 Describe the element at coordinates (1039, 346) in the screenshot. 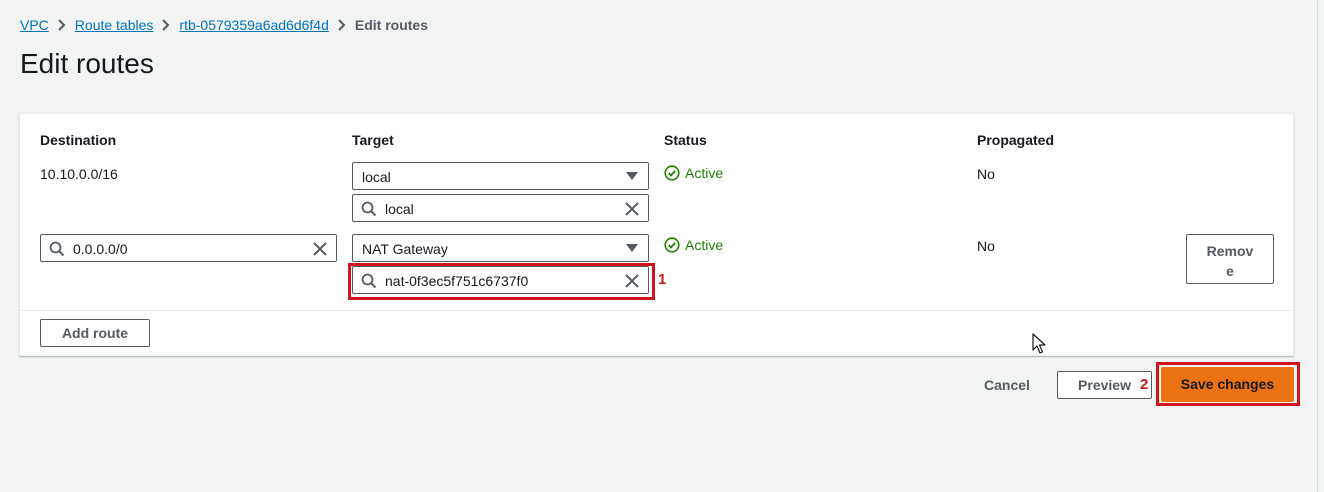

I see `mouse-cursor-icon` at that location.